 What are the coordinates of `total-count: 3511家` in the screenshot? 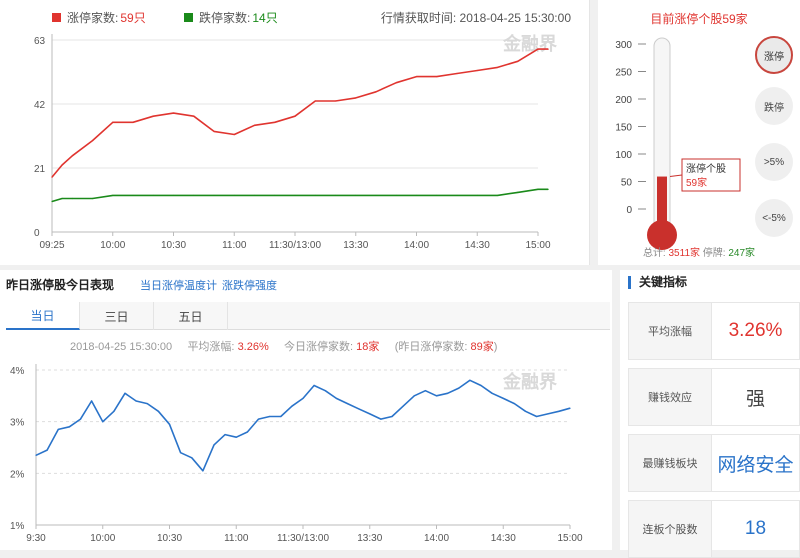 It's located at (684, 253).